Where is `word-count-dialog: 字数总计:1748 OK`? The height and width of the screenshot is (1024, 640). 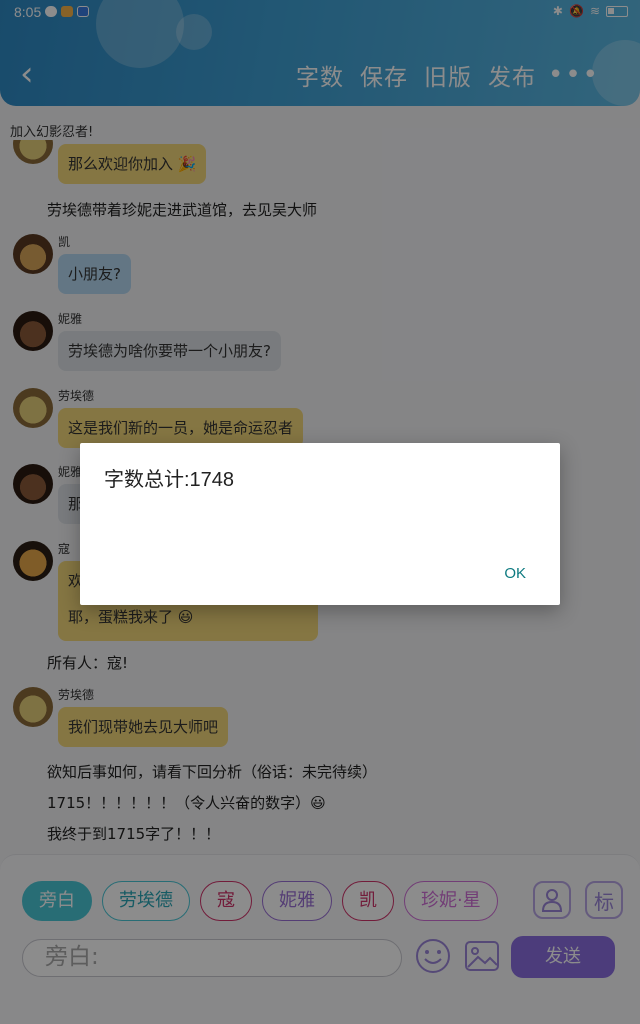
word-count-dialog: 字数总计:1748 OK is located at coordinates (320, 524).